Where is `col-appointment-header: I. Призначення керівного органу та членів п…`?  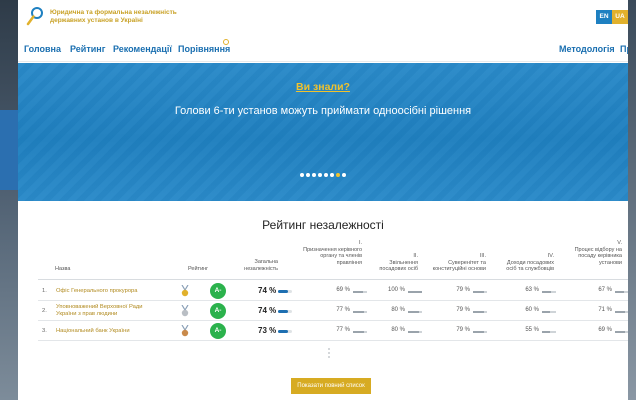
col-appointment-header: I. Призначення керівного органу та членів п… is located at coordinates (326, 253).